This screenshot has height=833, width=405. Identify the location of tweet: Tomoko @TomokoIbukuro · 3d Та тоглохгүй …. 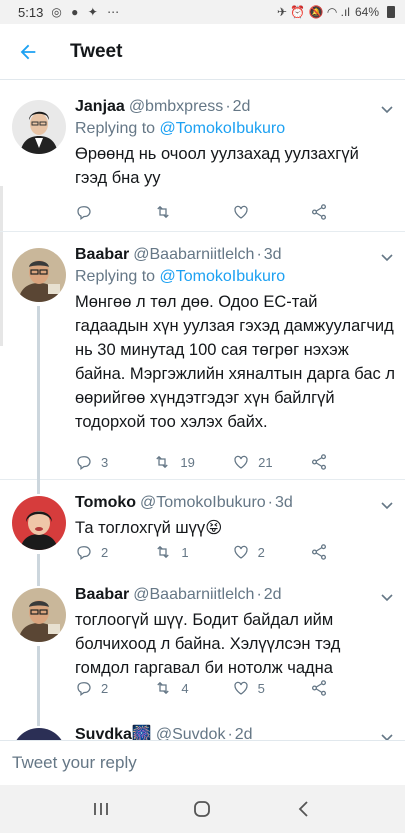
(202, 527).